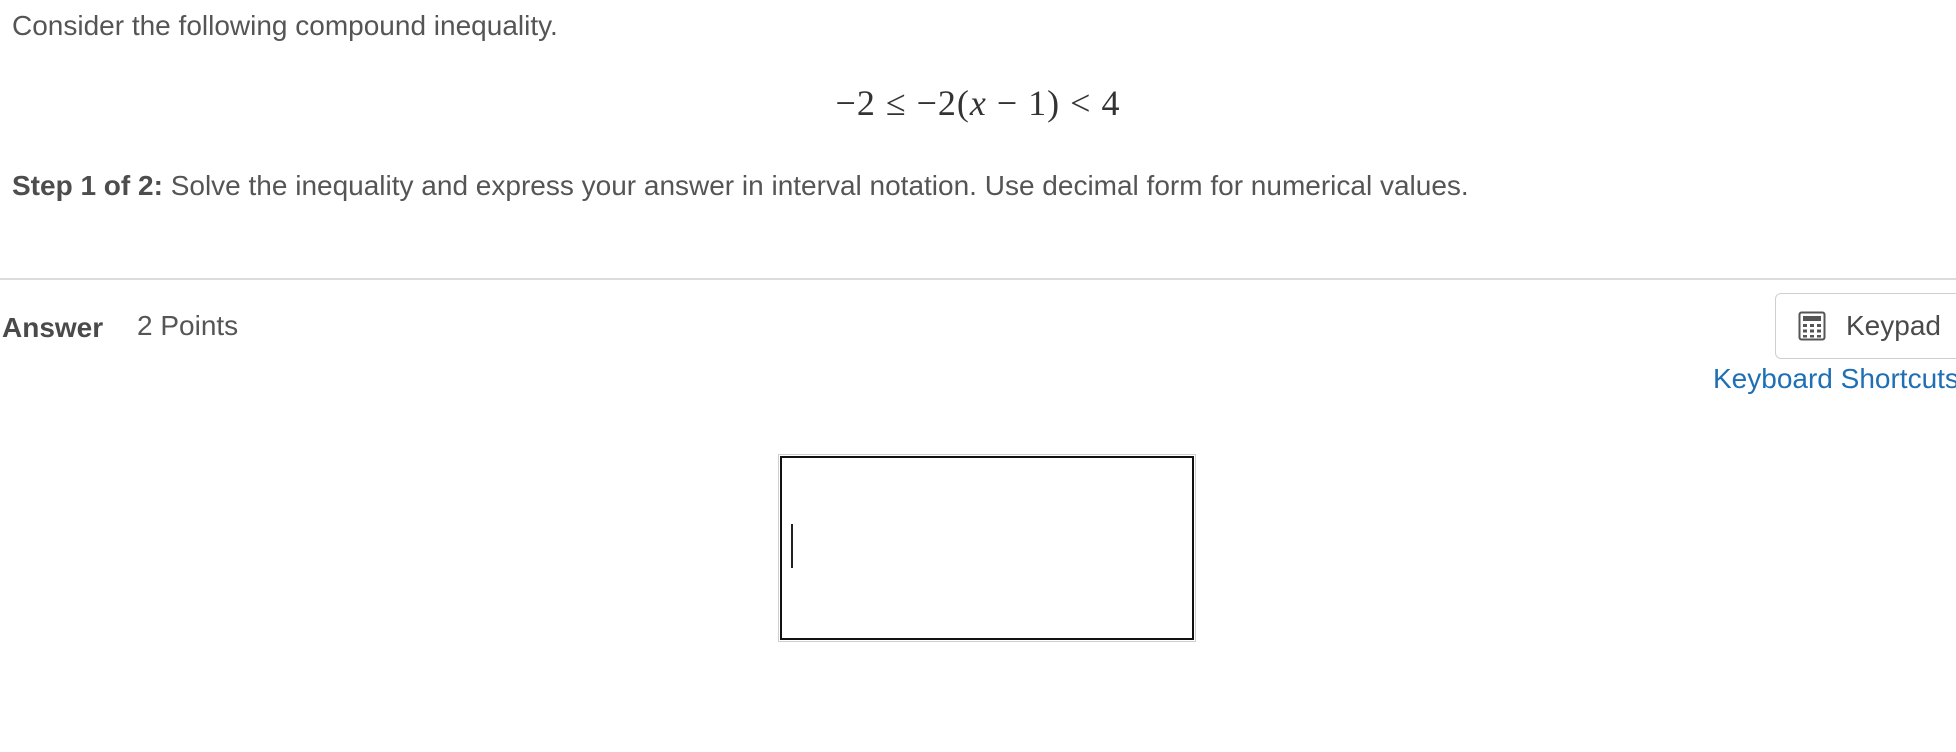 Image resolution: width=1956 pixels, height=752 pixels. I want to click on calculator-icon, so click(1812, 326).